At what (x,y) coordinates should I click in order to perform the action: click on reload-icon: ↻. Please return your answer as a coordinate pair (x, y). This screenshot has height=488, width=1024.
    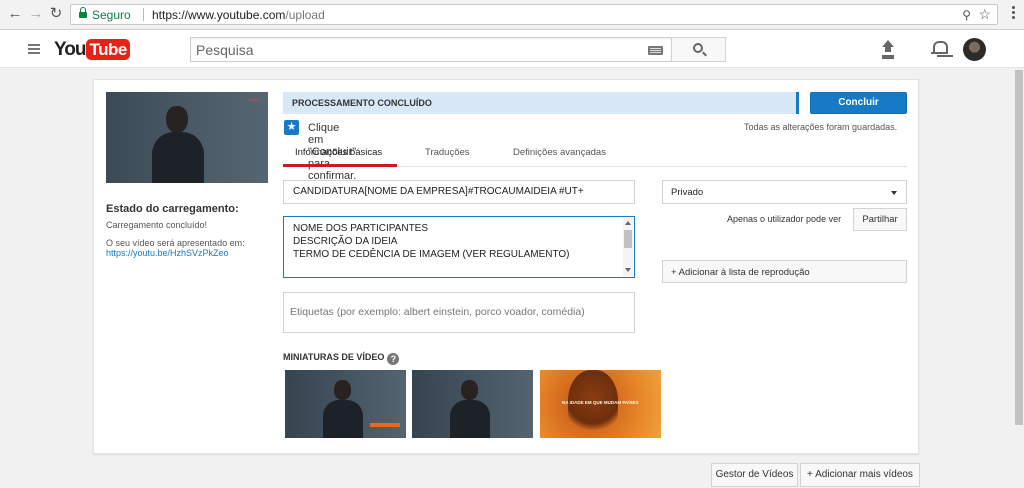
    Looking at the image, I should click on (56, 14).